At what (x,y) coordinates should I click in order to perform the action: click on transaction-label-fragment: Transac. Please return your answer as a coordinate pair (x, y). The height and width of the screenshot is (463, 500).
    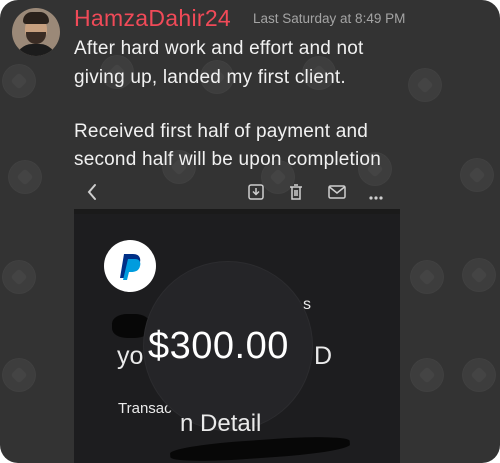
    Looking at the image, I should click on (145, 408).